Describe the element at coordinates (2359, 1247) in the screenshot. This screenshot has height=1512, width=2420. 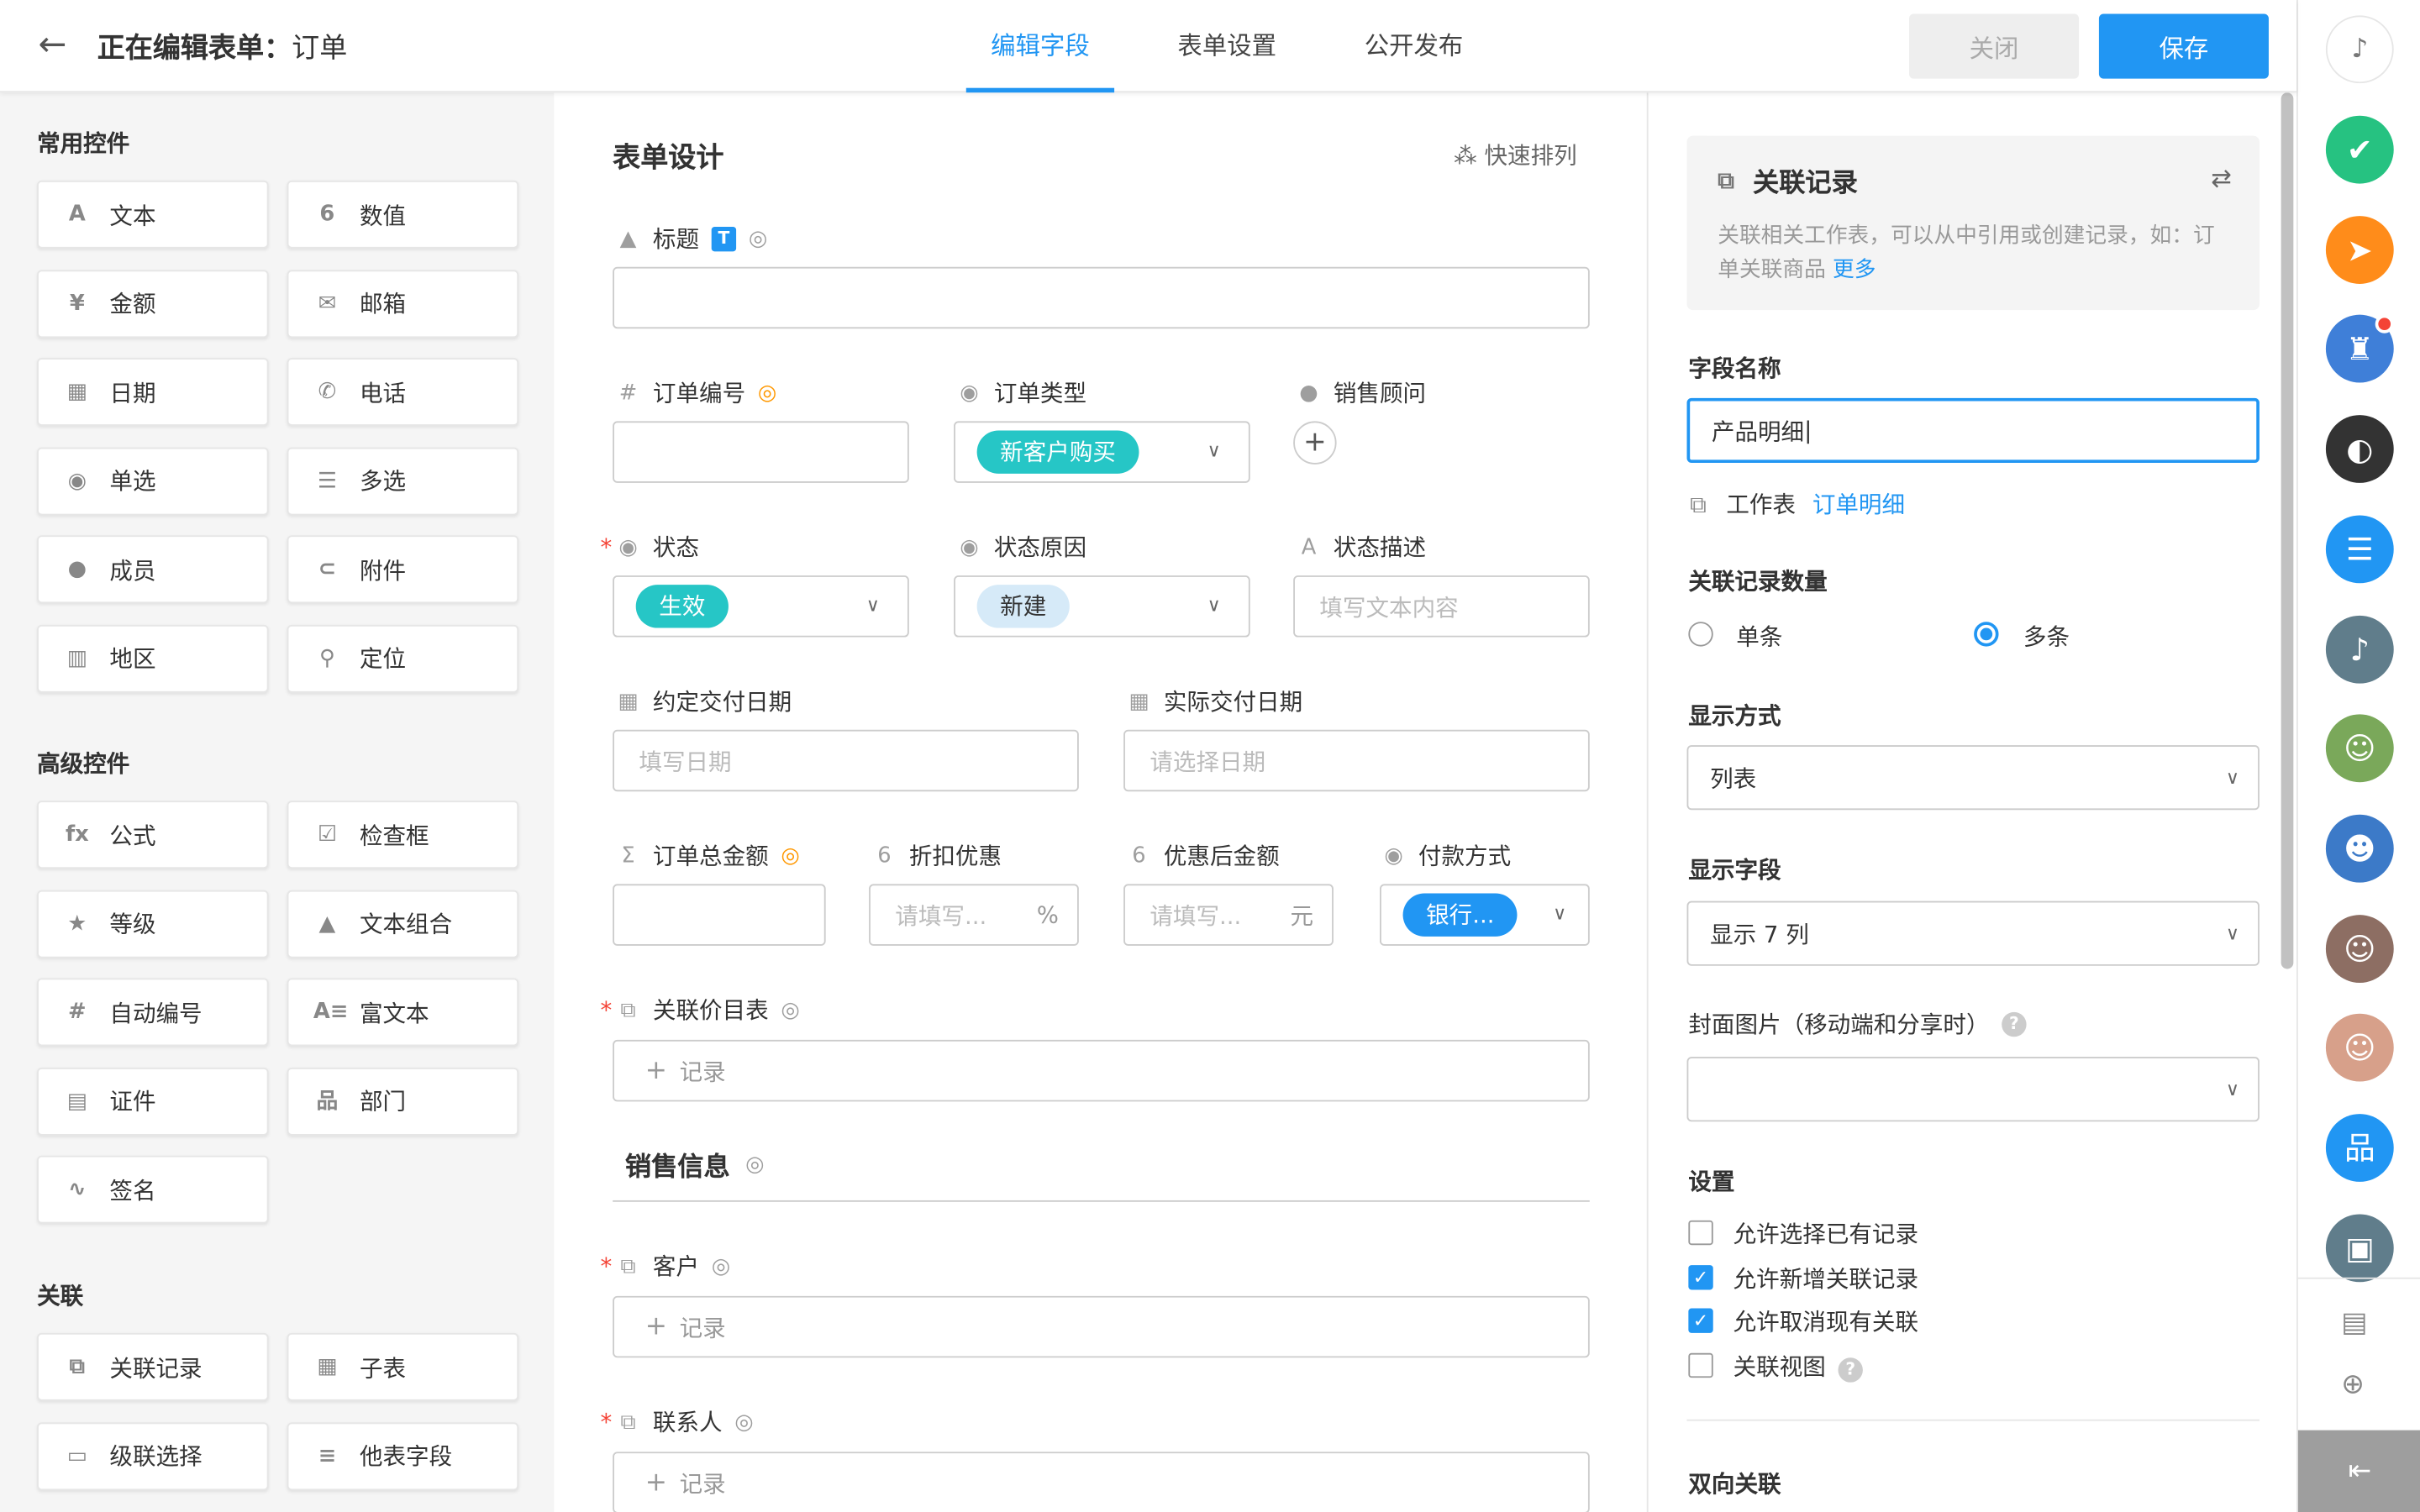
I see `briefcase-app-icon: ▣` at that location.